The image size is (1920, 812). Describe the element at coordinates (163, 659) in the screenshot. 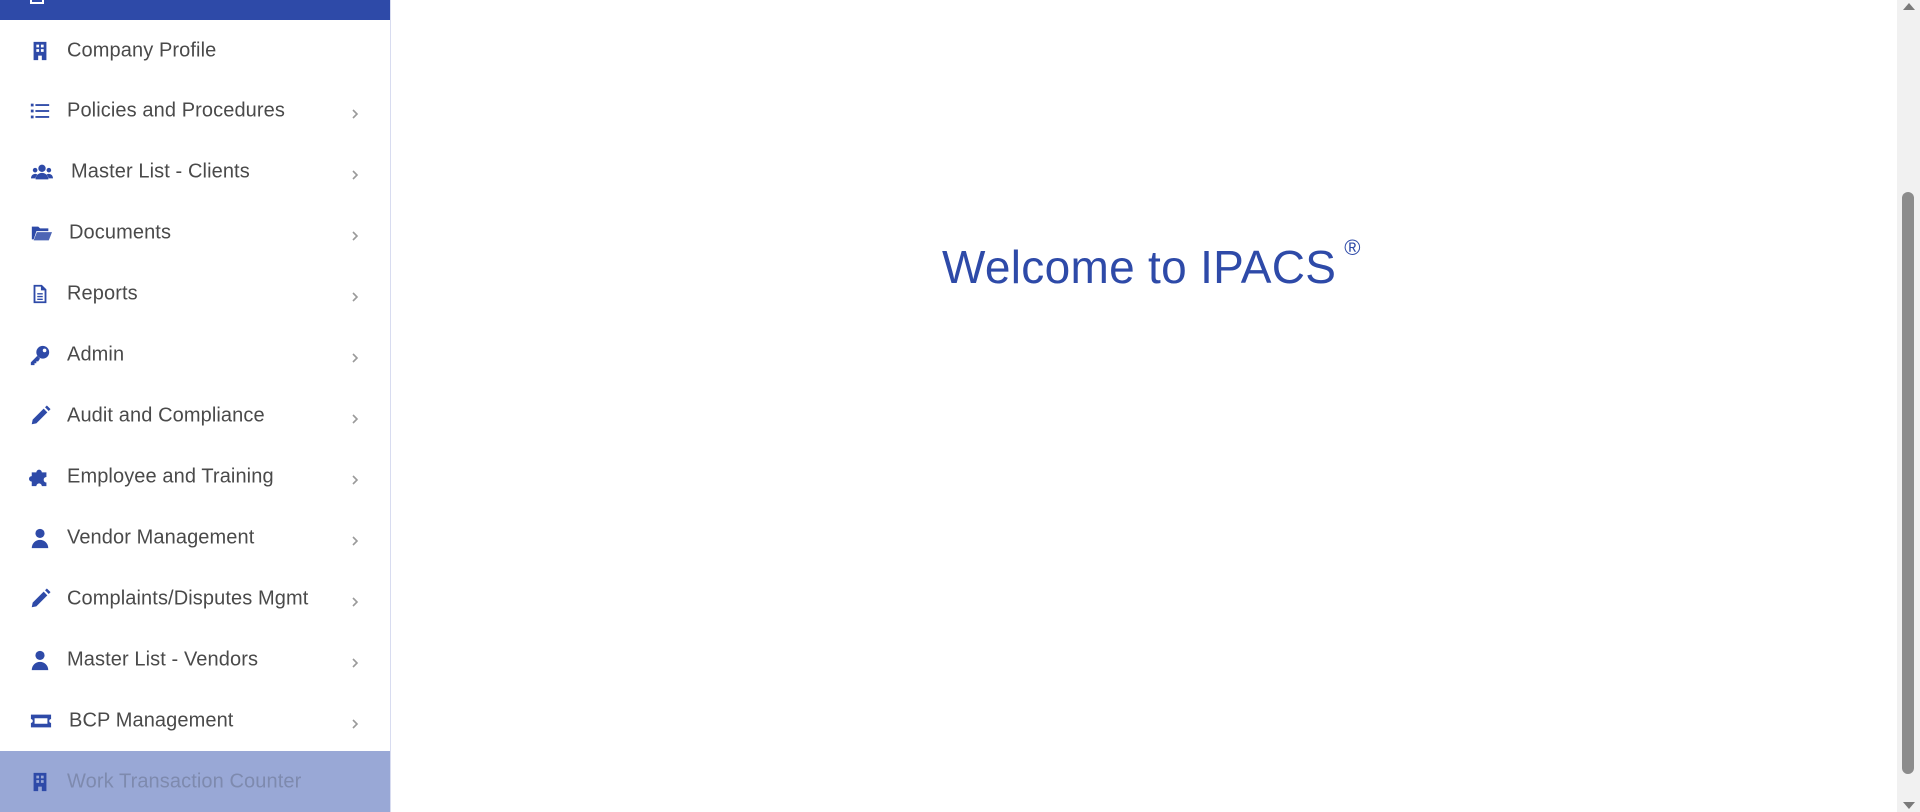

I see `sidebar-item-label: Master List - Vendors` at that location.